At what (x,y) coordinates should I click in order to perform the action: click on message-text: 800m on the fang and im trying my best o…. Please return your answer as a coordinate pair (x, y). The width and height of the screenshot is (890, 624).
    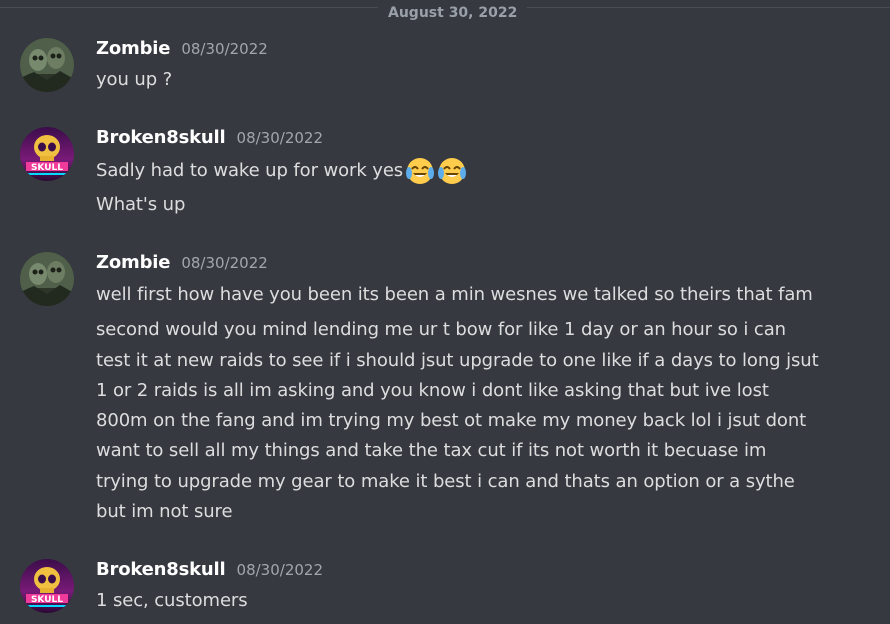
    Looking at the image, I should click on (451, 420).